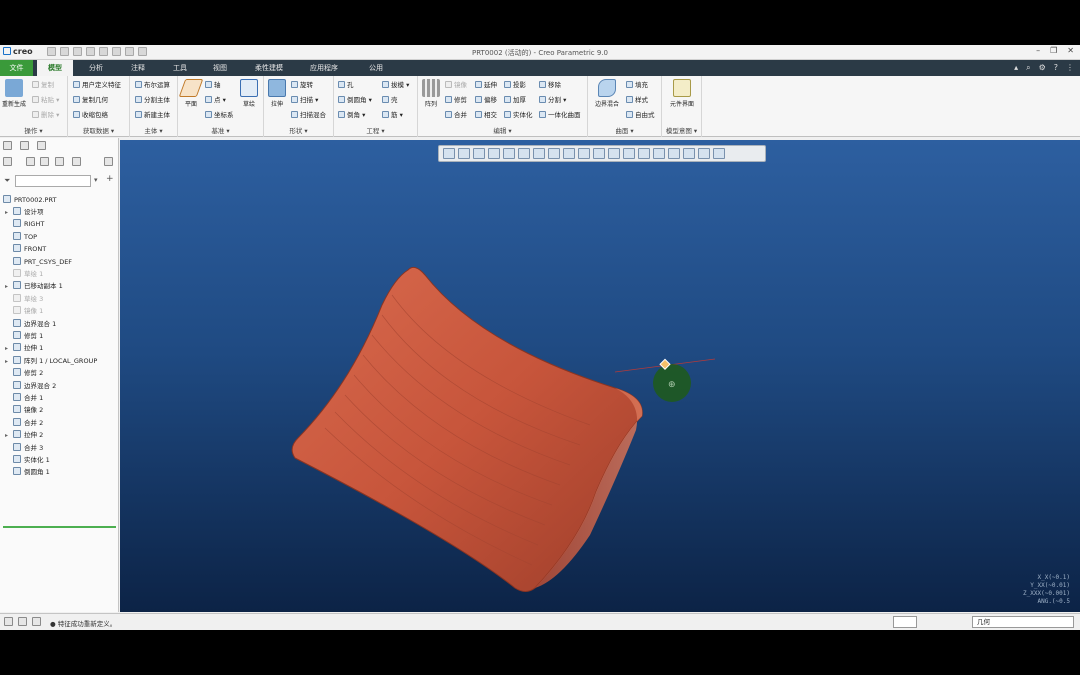  What do you see at coordinates (324, 68) in the screenshot?
I see `tab-applications: 应用程序` at bounding box center [324, 68].